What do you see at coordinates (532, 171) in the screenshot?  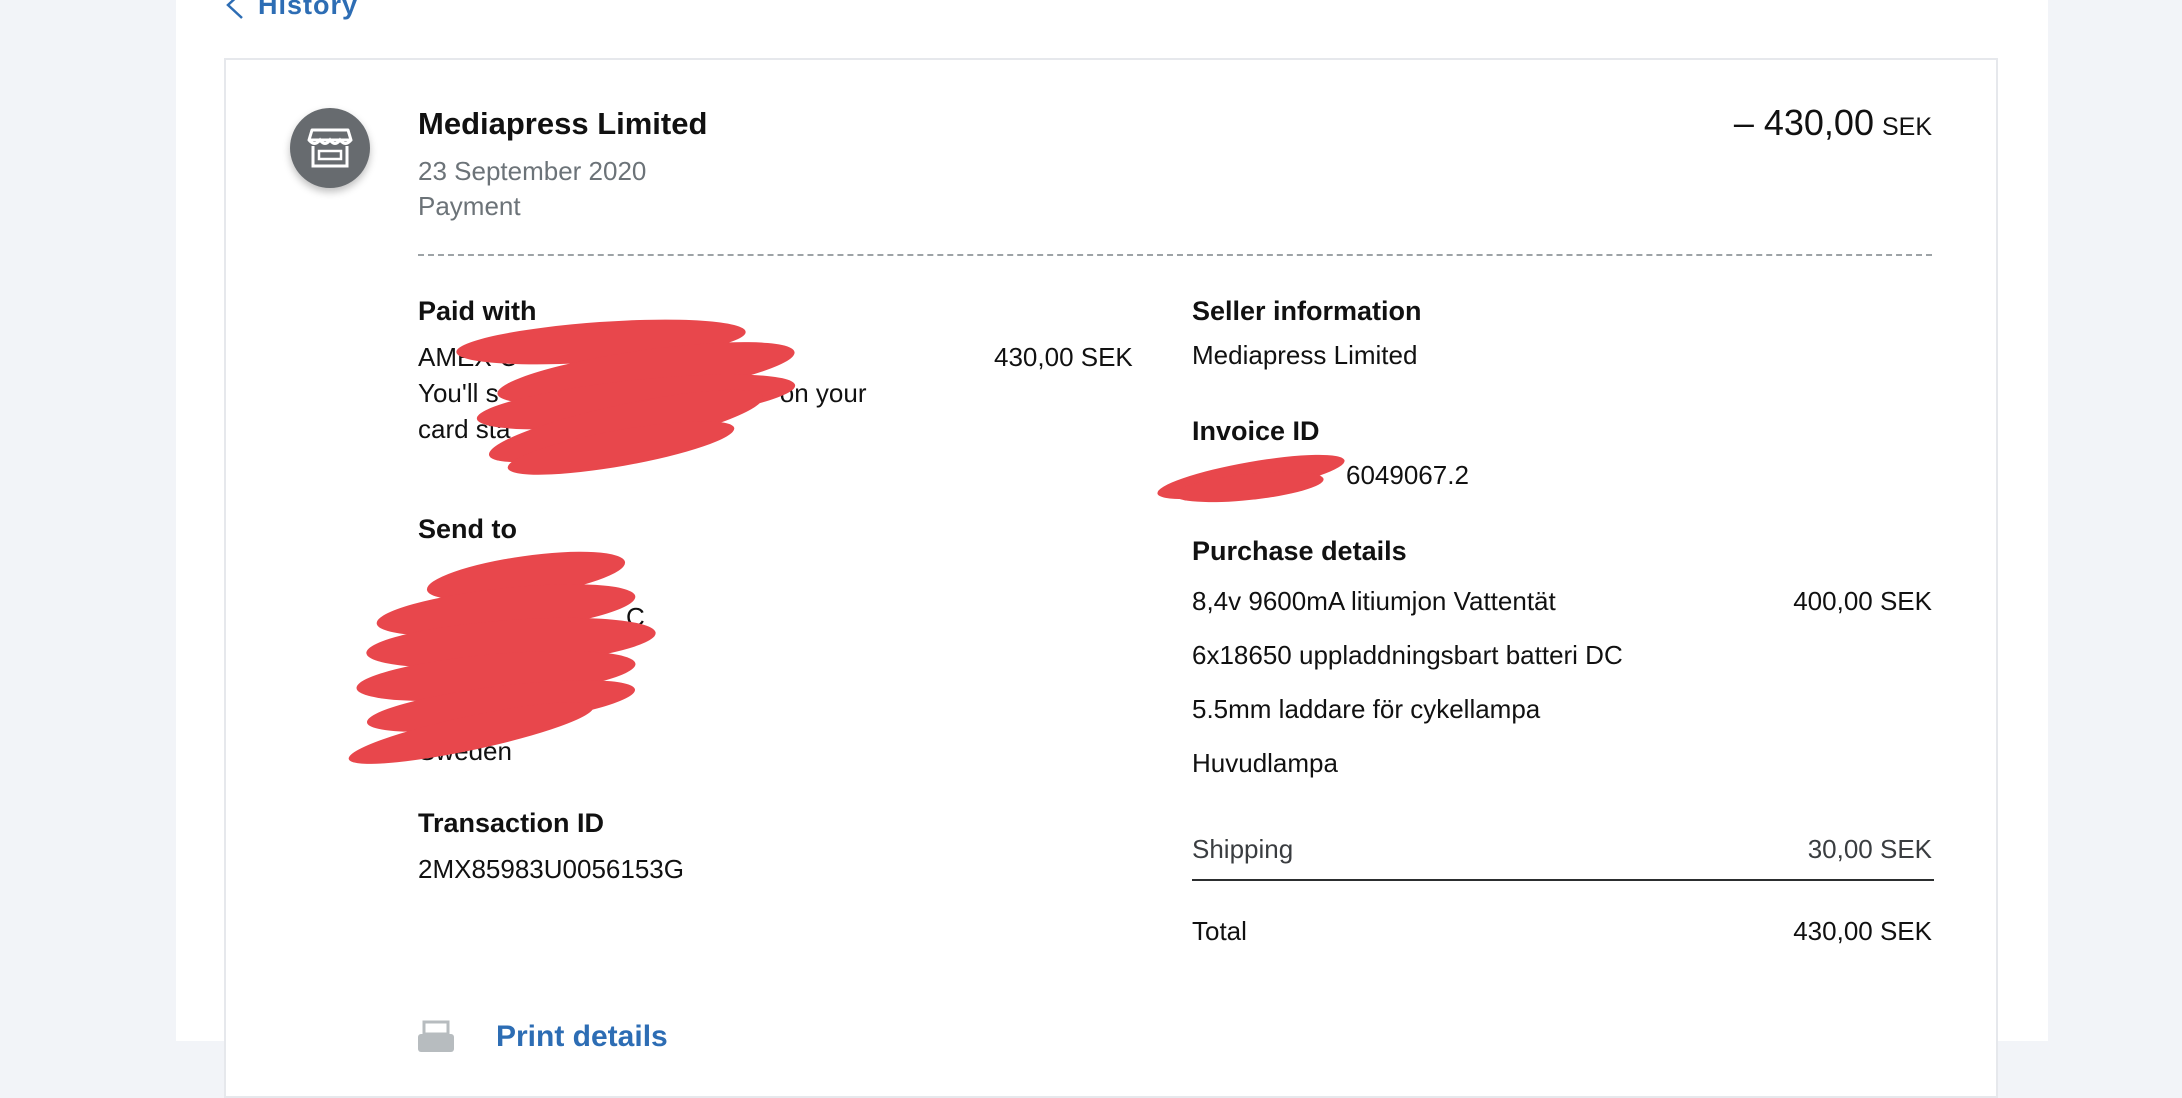 I see `transaction-date: 23 September 2020` at bounding box center [532, 171].